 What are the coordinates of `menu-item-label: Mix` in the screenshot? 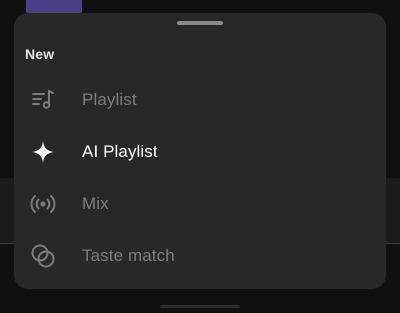 It's located at (95, 203).